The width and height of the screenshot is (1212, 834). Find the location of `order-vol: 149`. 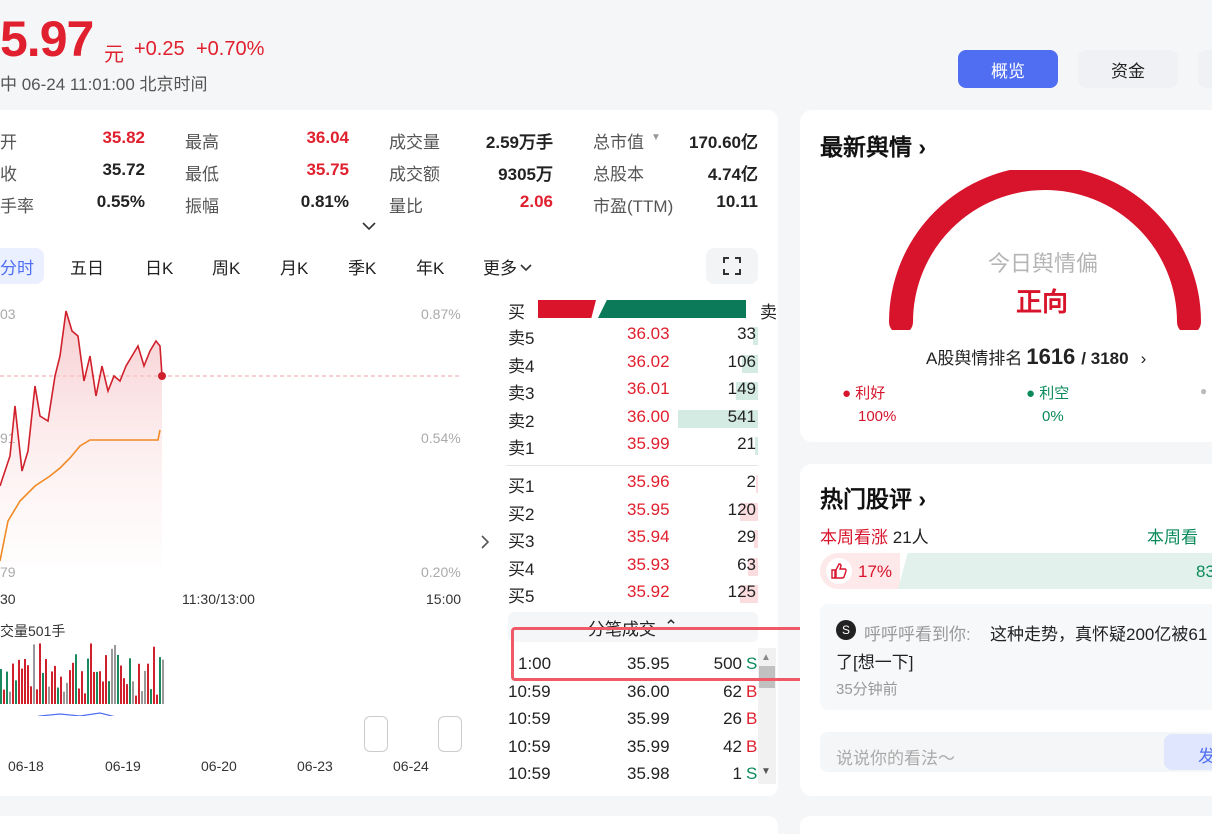

order-vol: 149 is located at coordinates (741, 388).